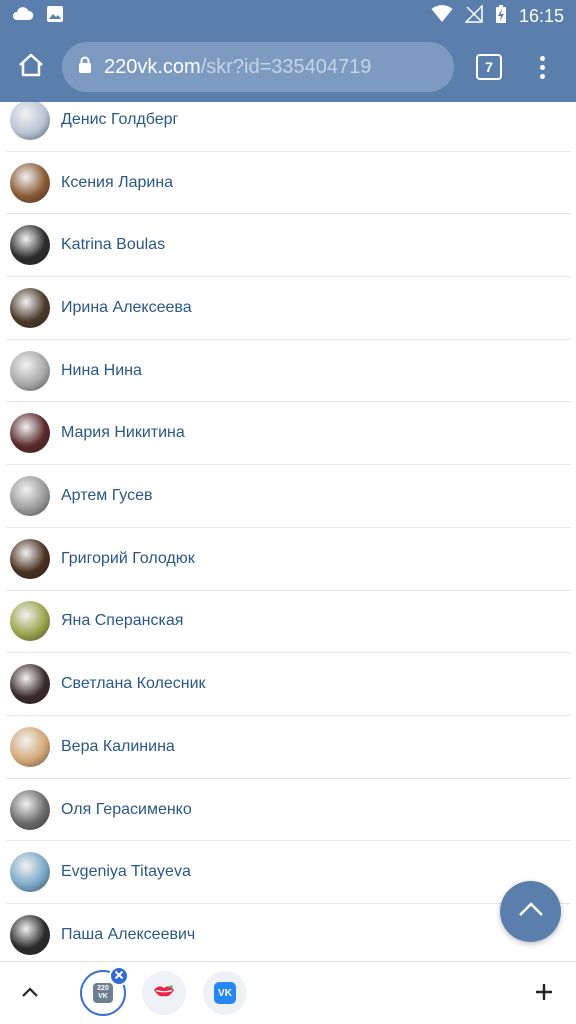 Image resolution: width=576 pixels, height=1024 pixels. I want to click on friend-list-item: Григорий Голодюк, so click(288, 559).